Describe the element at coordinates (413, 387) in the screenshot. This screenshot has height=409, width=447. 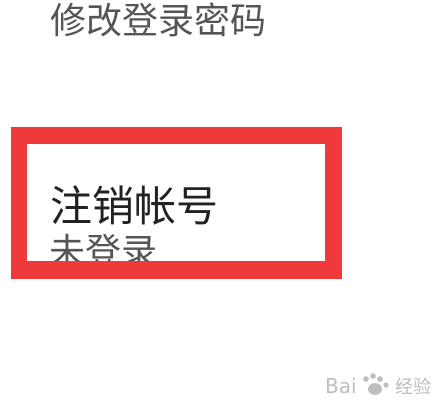
I see `svg-text: 经验` at that location.